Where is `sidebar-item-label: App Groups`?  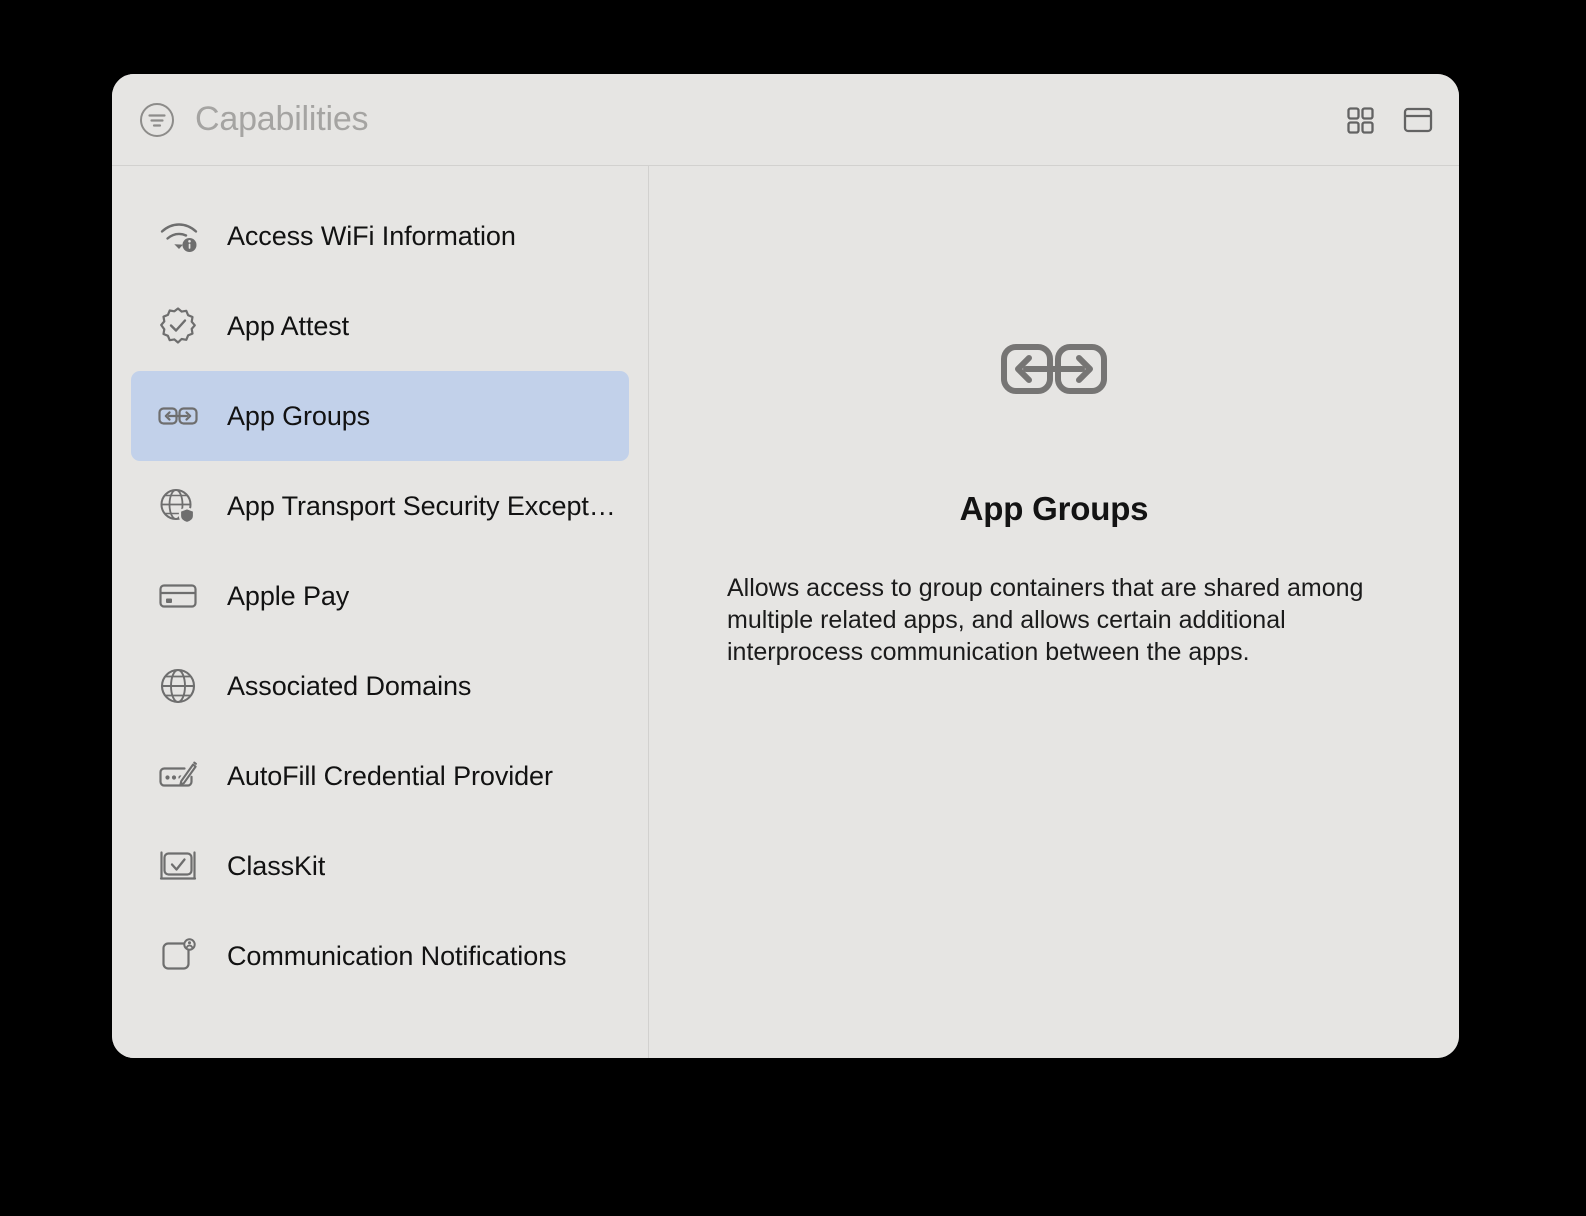 sidebar-item-label: App Groups is located at coordinates (299, 415).